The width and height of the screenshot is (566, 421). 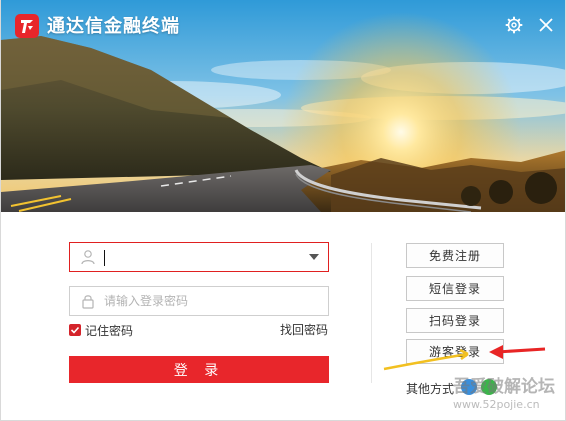 What do you see at coordinates (455, 351) in the screenshot?
I see `guest-login-button: 游客登录` at bounding box center [455, 351].